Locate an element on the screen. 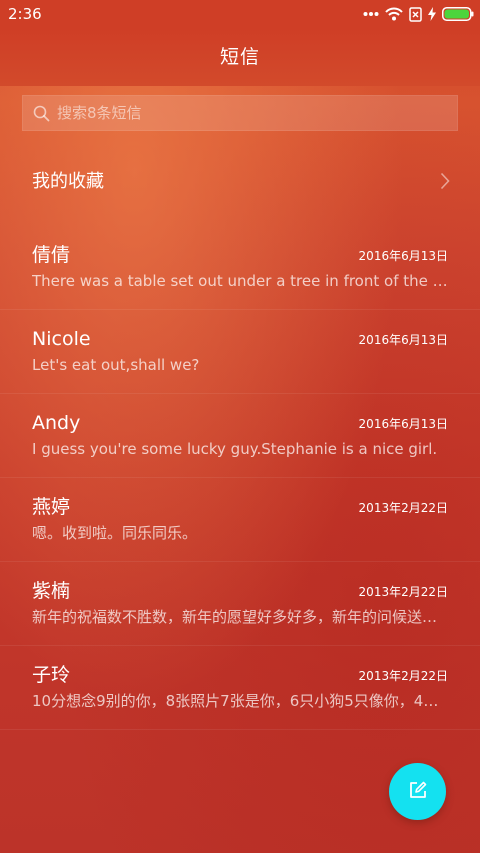 The image size is (480, 853). sim-disabled-icon is located at coordinates (415, 14).